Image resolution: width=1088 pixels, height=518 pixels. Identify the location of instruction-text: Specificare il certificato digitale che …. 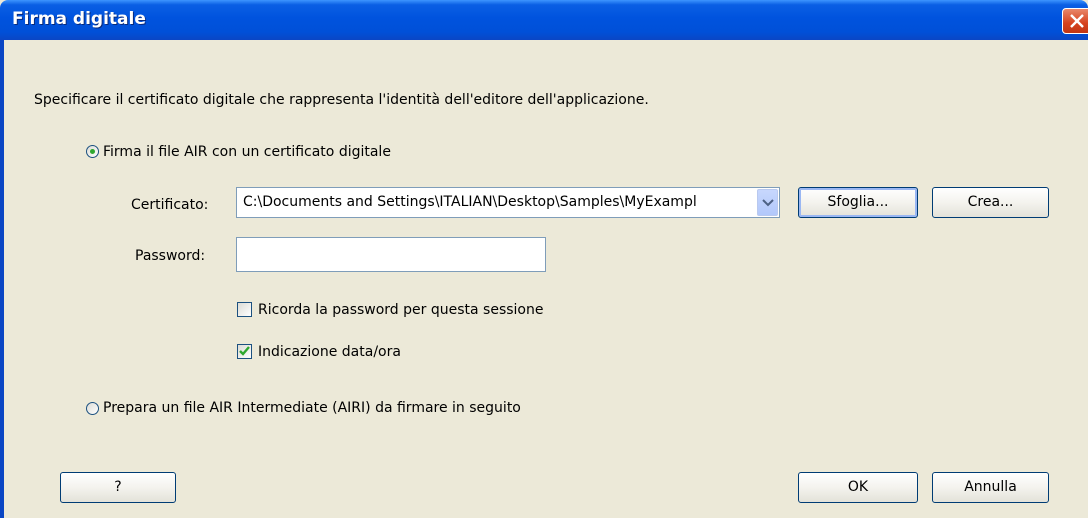
(341, 100).